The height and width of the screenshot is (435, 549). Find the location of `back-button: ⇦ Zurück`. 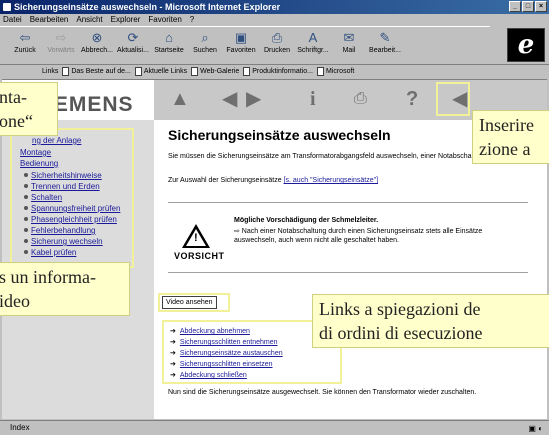

back-button: ⇦ Zurück is located at coordinates (25, 45).